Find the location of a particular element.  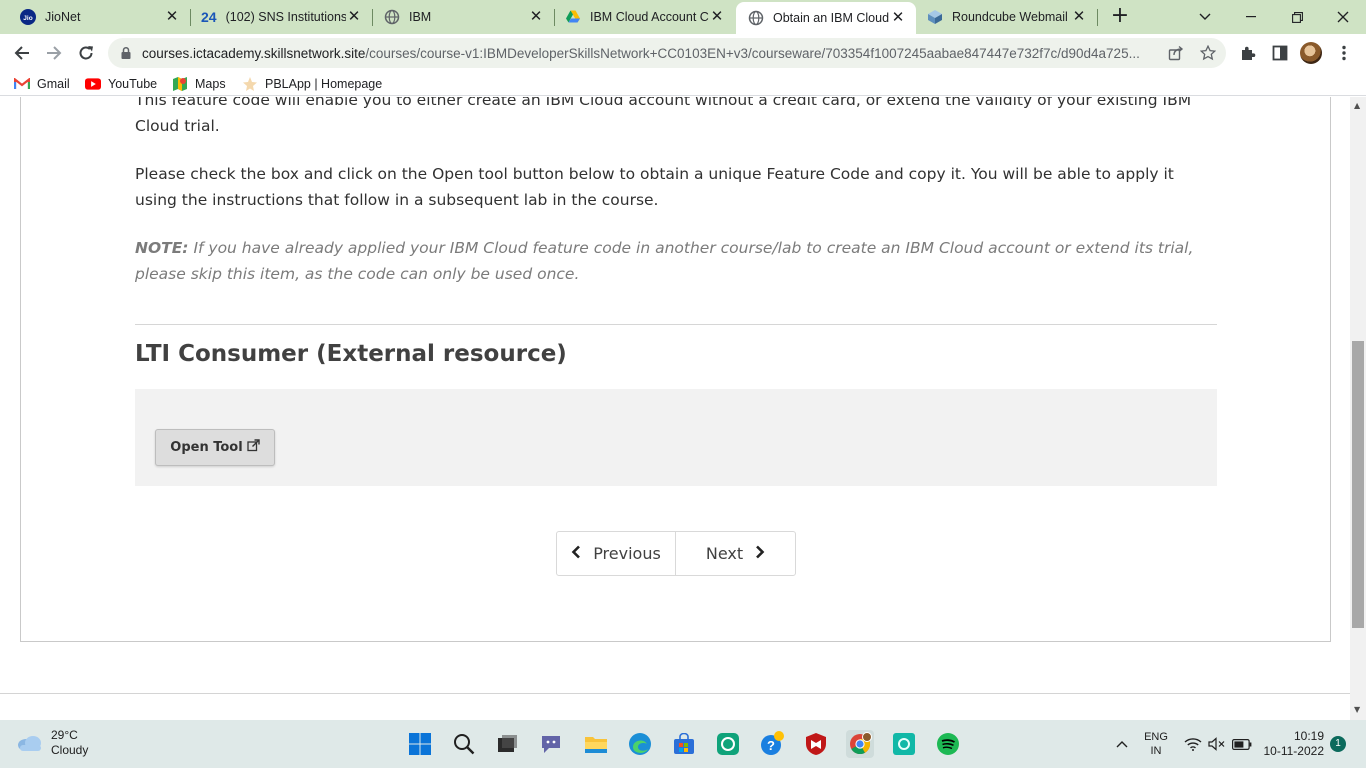

pblapp-icon is located at coordinates (250, 84).